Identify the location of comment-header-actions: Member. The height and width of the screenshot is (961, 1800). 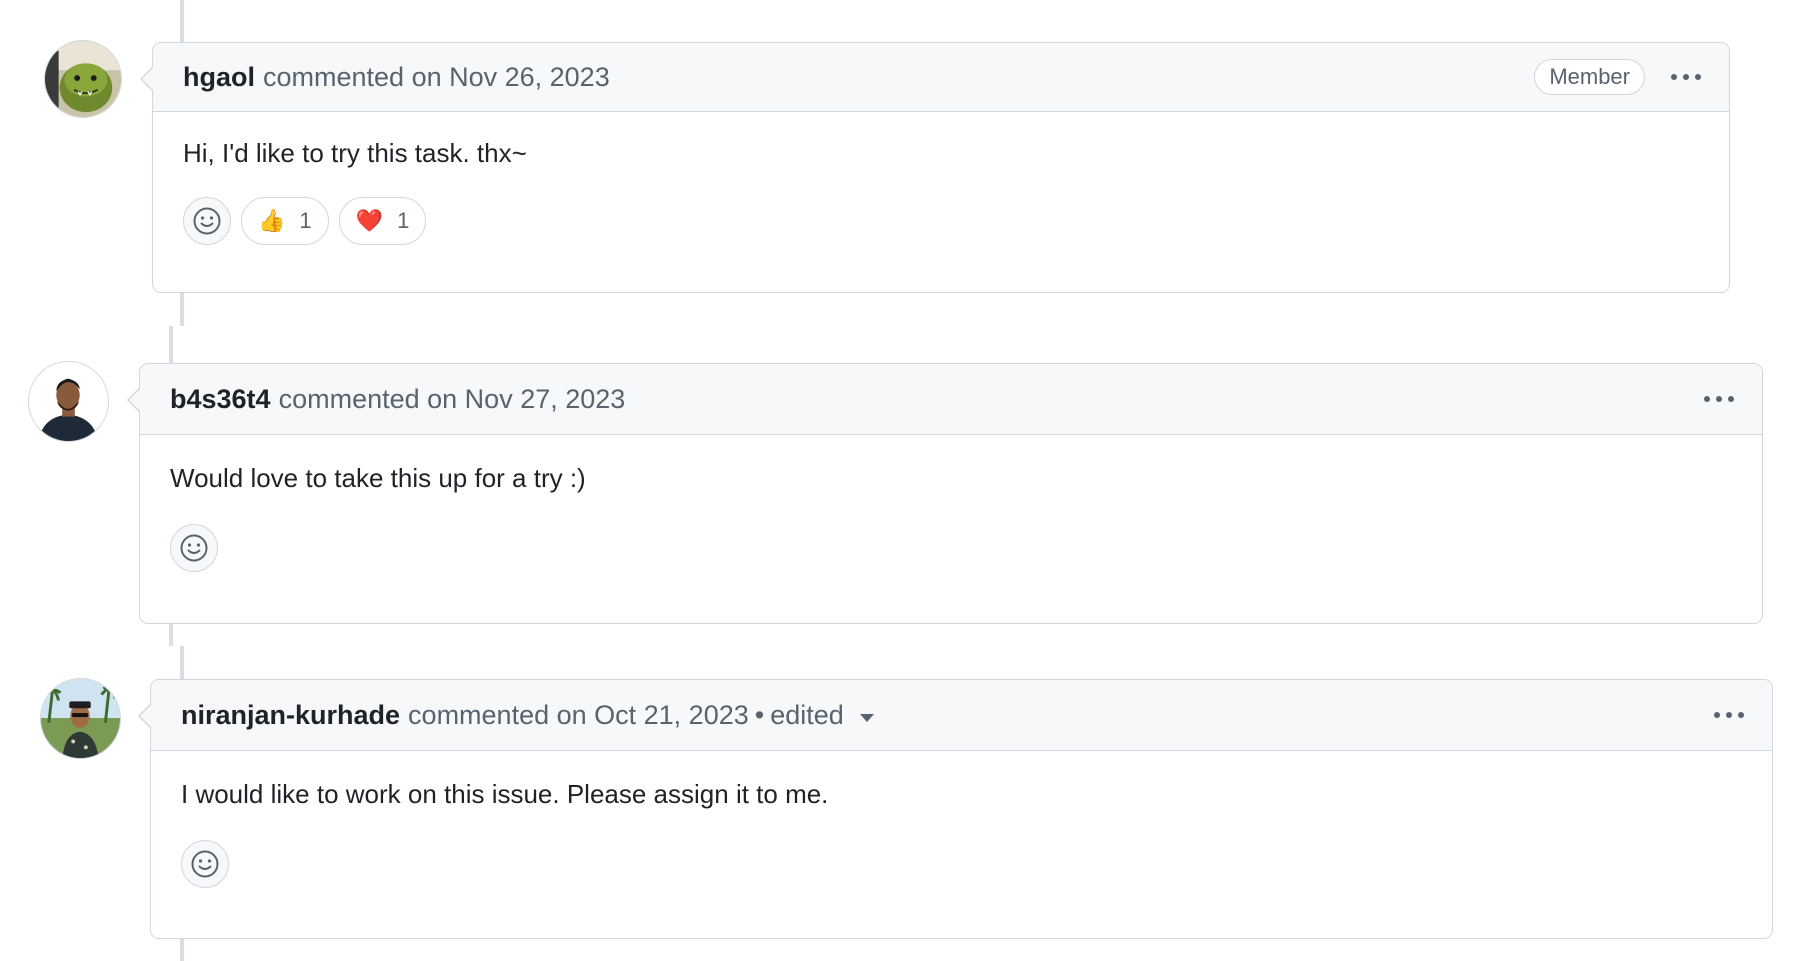
(1619, 77).